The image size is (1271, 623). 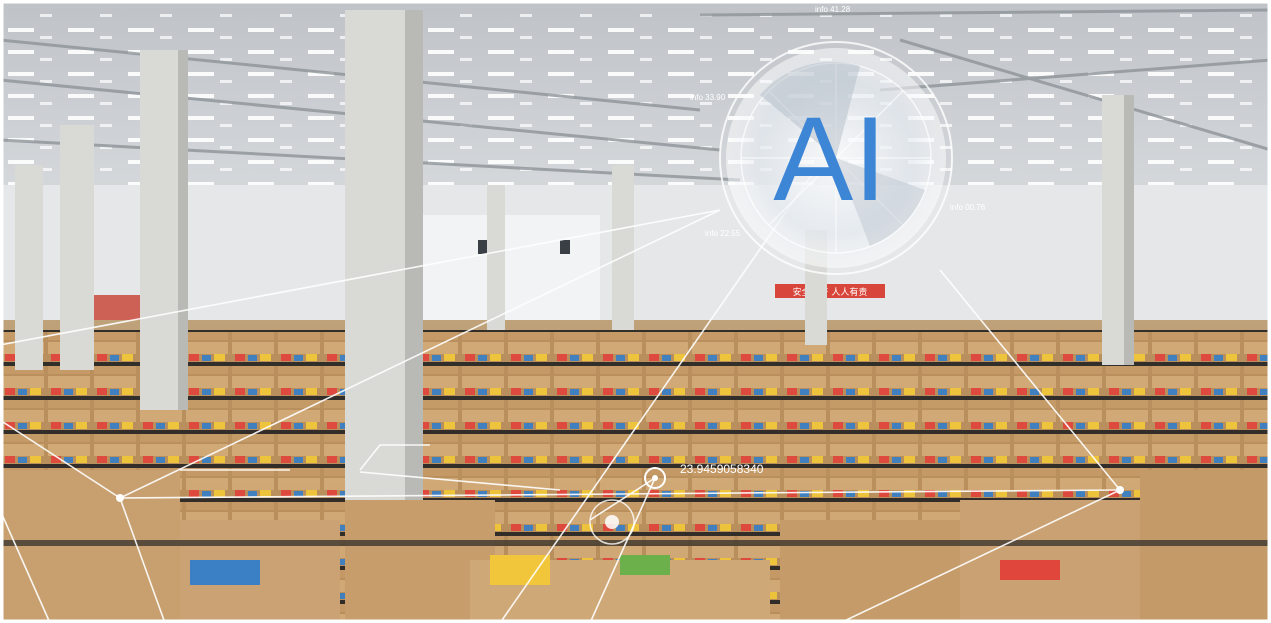 I want to click on info-label: info 41.28, so click(x=833, y=9).